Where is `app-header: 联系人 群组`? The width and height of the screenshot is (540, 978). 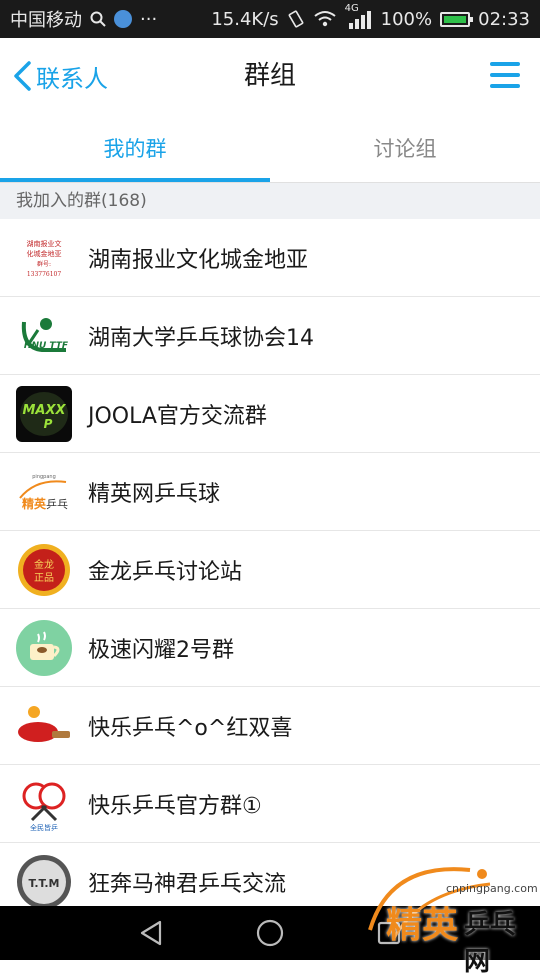 app-header: 联系人 群组 is located at coordinates (270, 76).